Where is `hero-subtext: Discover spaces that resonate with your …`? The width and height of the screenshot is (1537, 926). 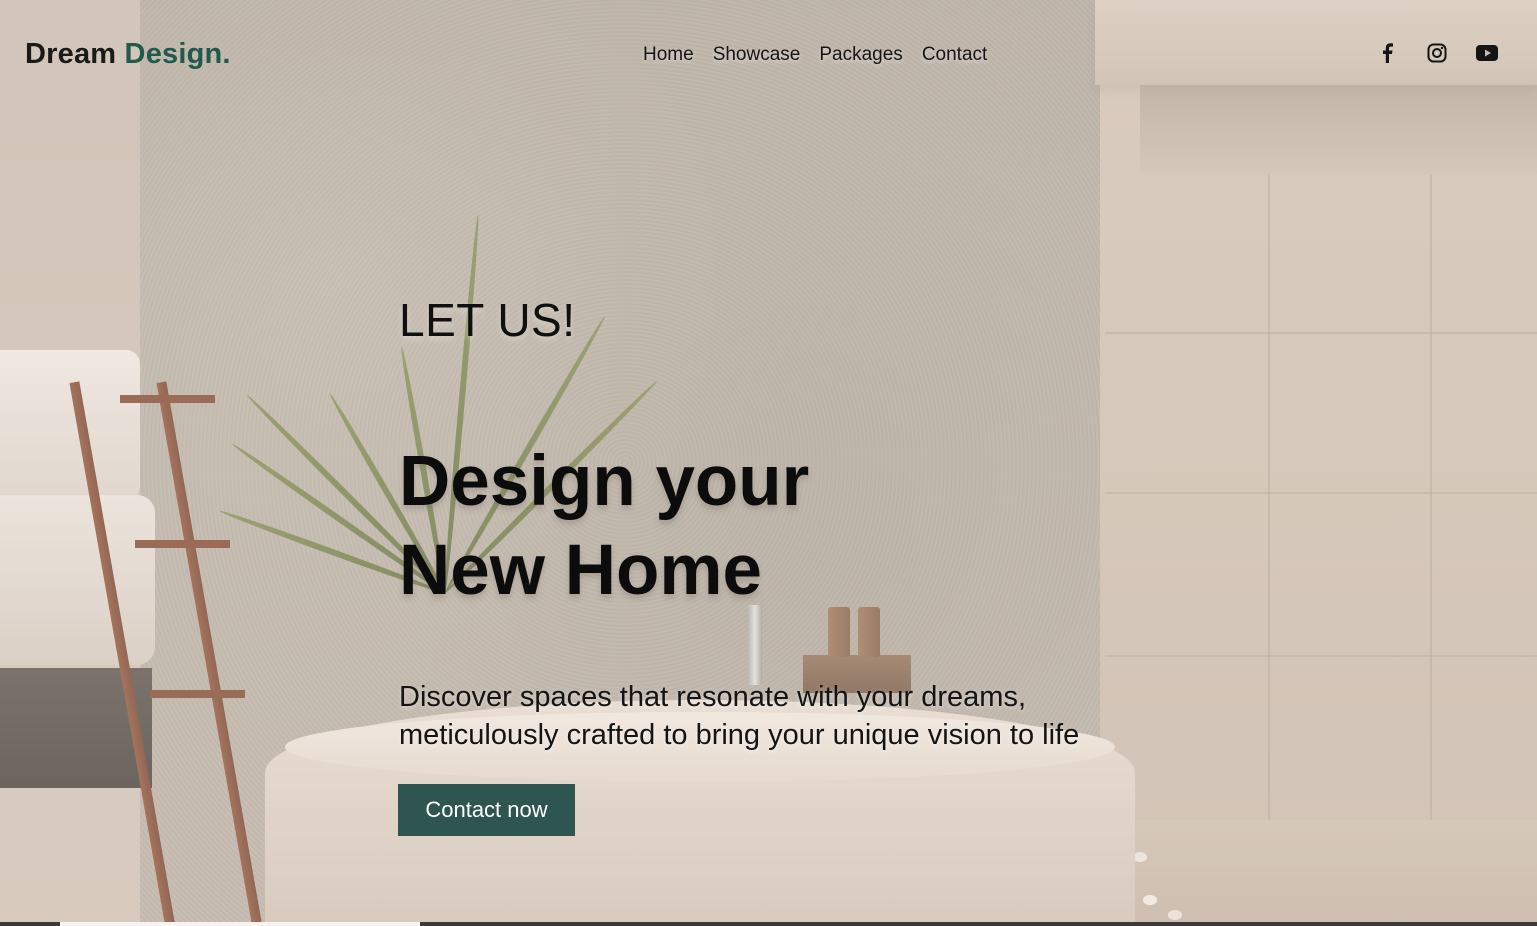
hero-subtext: Discover spaces that resonate with your … is located at coordinates (799, 716).